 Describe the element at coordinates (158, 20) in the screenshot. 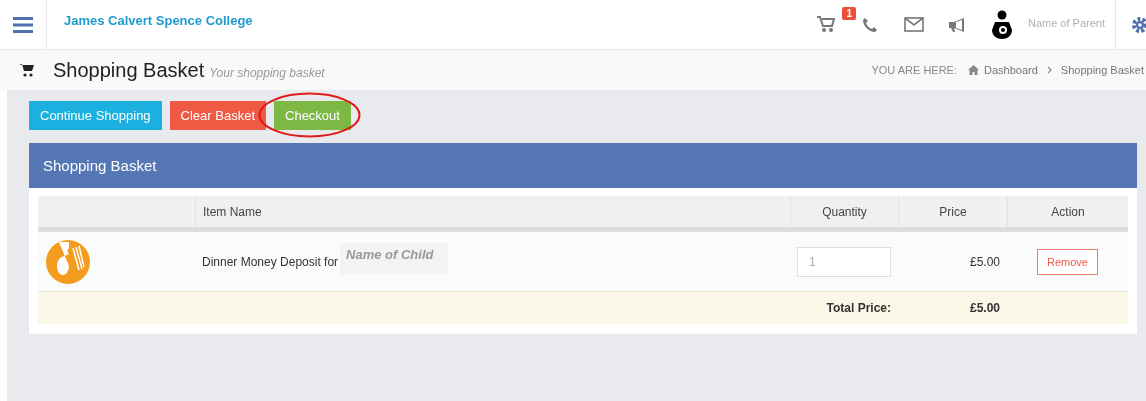

I see `school-name: James Calvert Spence College` at that location.